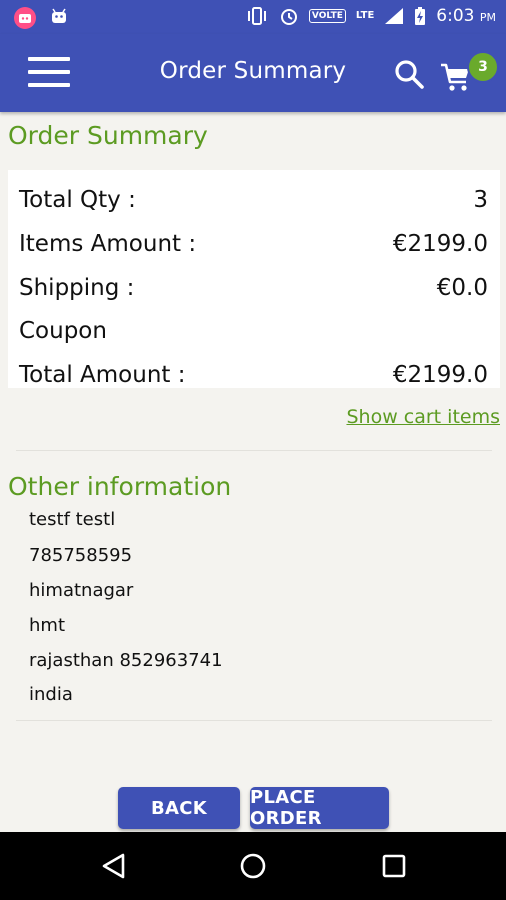 Image resolution: width=506 pixels, height=900 pixels. I want to click on summary-value: €0.0, so click(462, 288).